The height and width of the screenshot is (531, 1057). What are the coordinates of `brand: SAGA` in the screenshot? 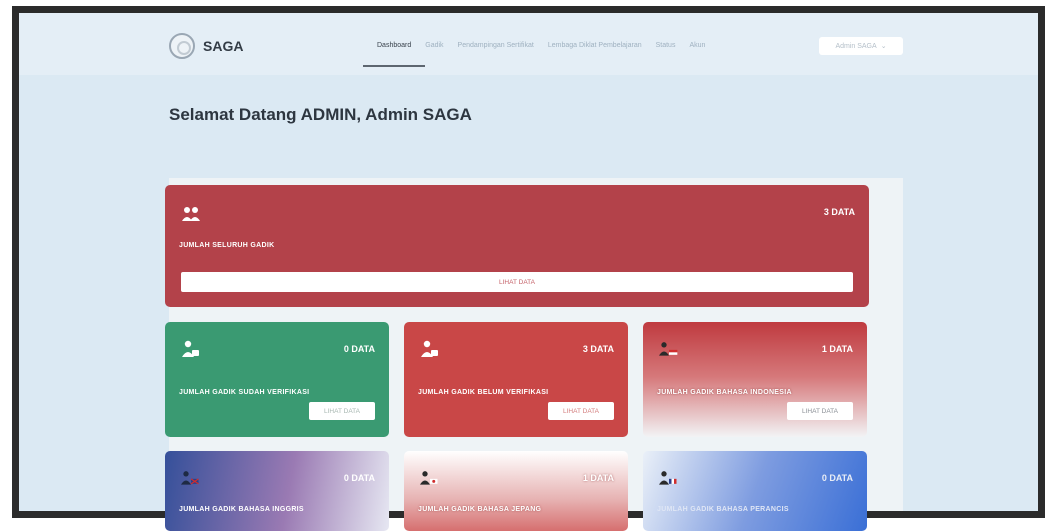 It's located at (206, 46).